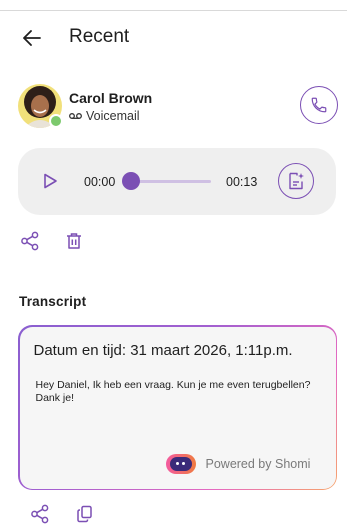 The height and width of the screenshot is (525, 347). Describe the element at coordinates (75, 116) in the screenshot. I see `voicemail-icon` at that location.